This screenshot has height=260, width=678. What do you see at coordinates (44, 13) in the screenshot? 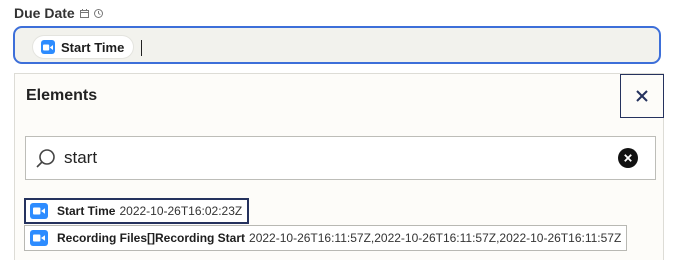
I see `field-label: Due Date` at bounding box center [44, 13].